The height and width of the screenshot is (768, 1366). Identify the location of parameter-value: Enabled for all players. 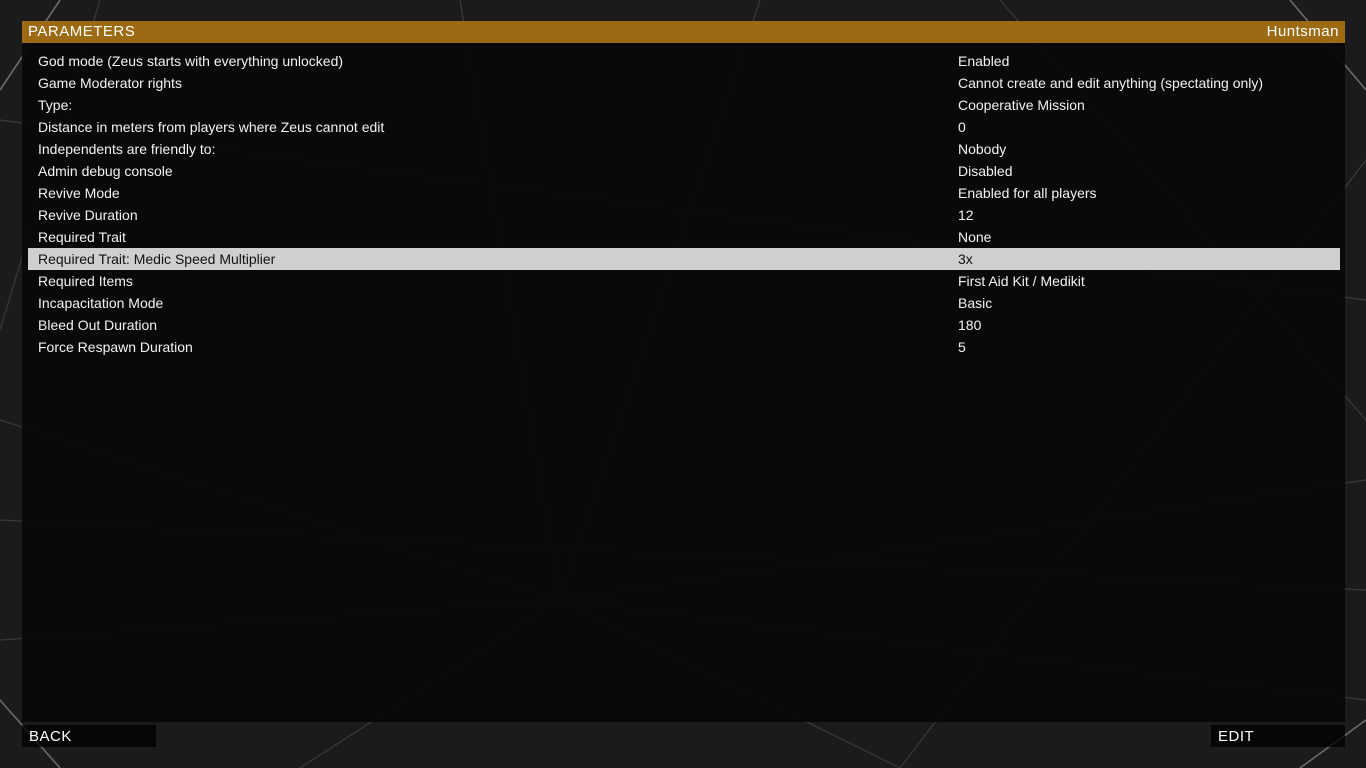
(1027, 193).